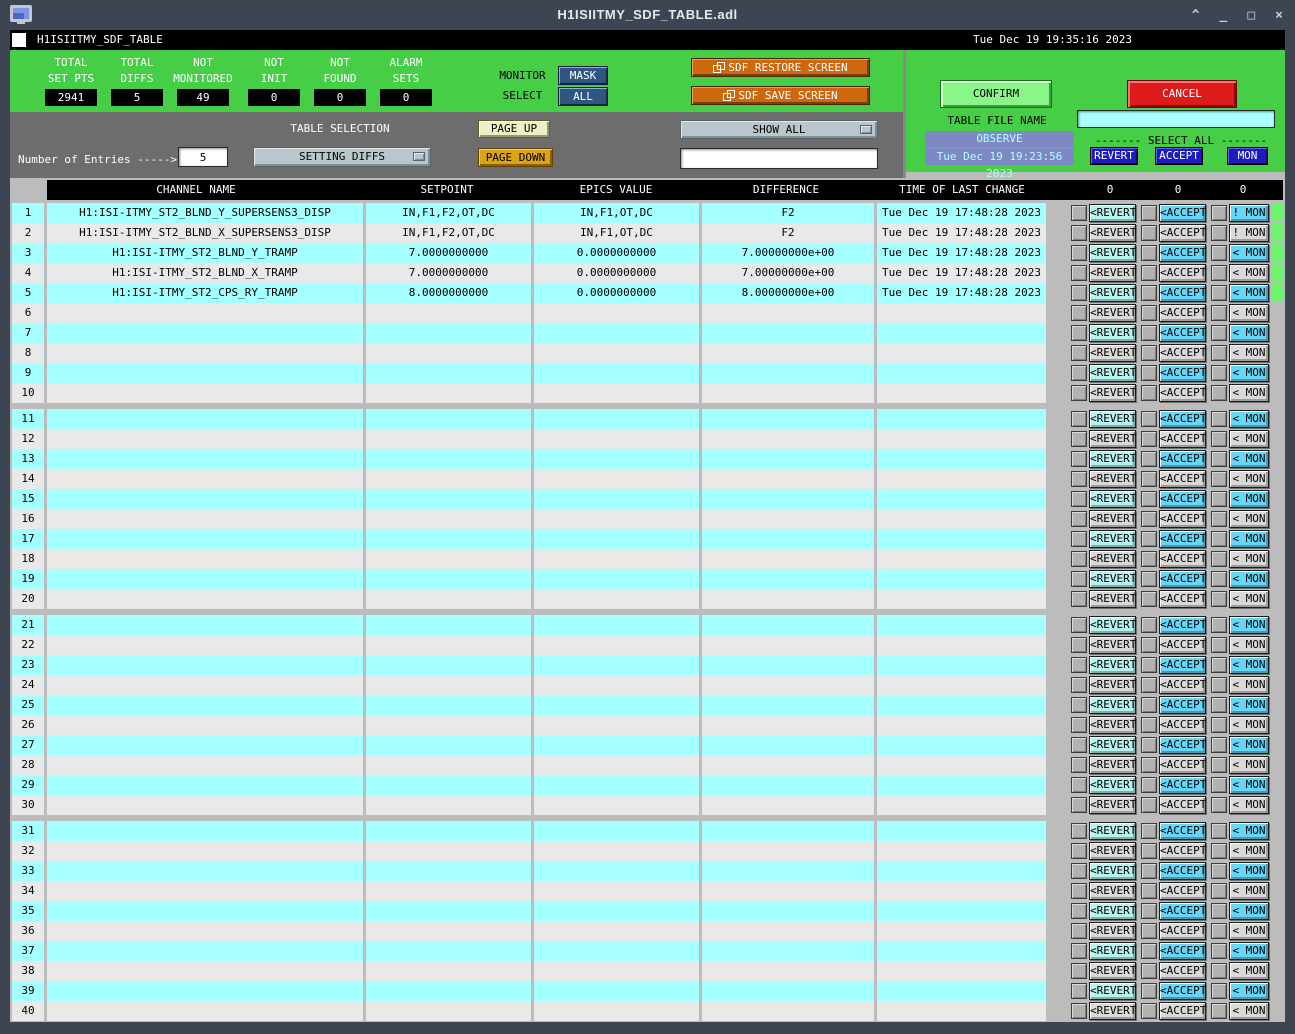 Image resolution: width=1295 pixels, height=1034 pixels. What do you see at coordinates (342, 157) in the screenshot?
I see `table-selection-dropdown: SETTING DIFFS` at bounding box center [342, 157].